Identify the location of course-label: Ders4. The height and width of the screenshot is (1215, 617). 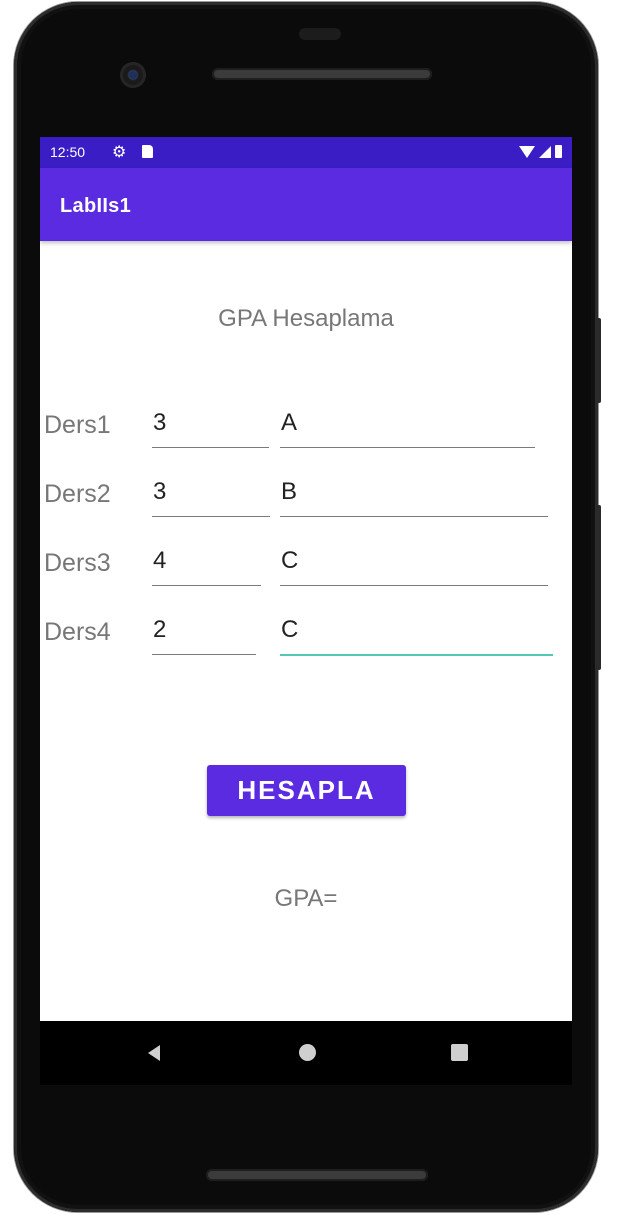
(77, 632).